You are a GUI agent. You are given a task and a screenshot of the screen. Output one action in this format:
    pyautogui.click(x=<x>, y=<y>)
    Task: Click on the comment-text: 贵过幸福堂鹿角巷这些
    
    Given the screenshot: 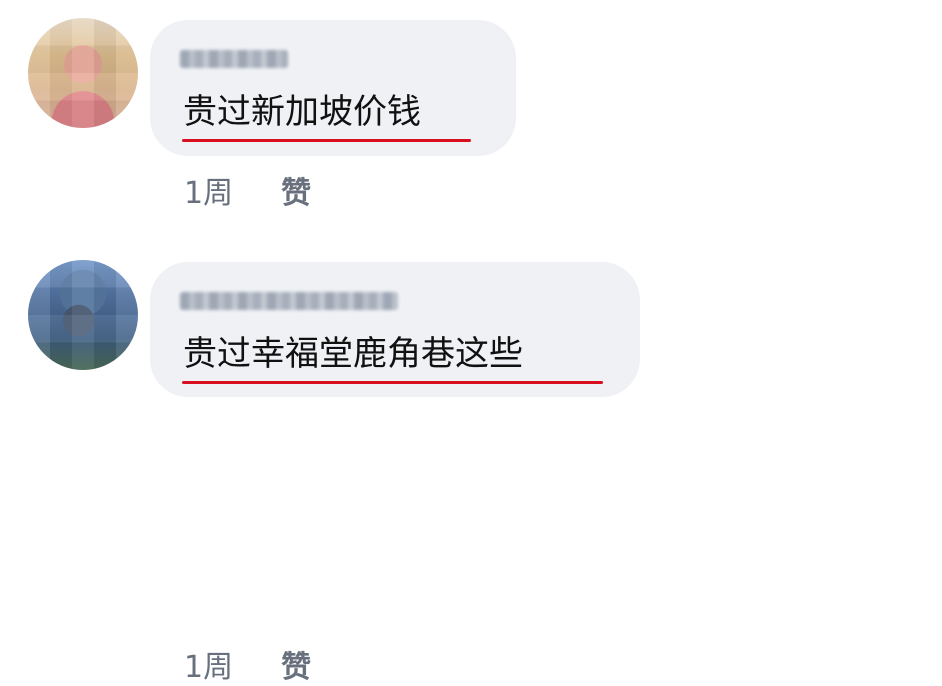 What is the action you would take?
    pyautogui.click(x=353, y=354)
    